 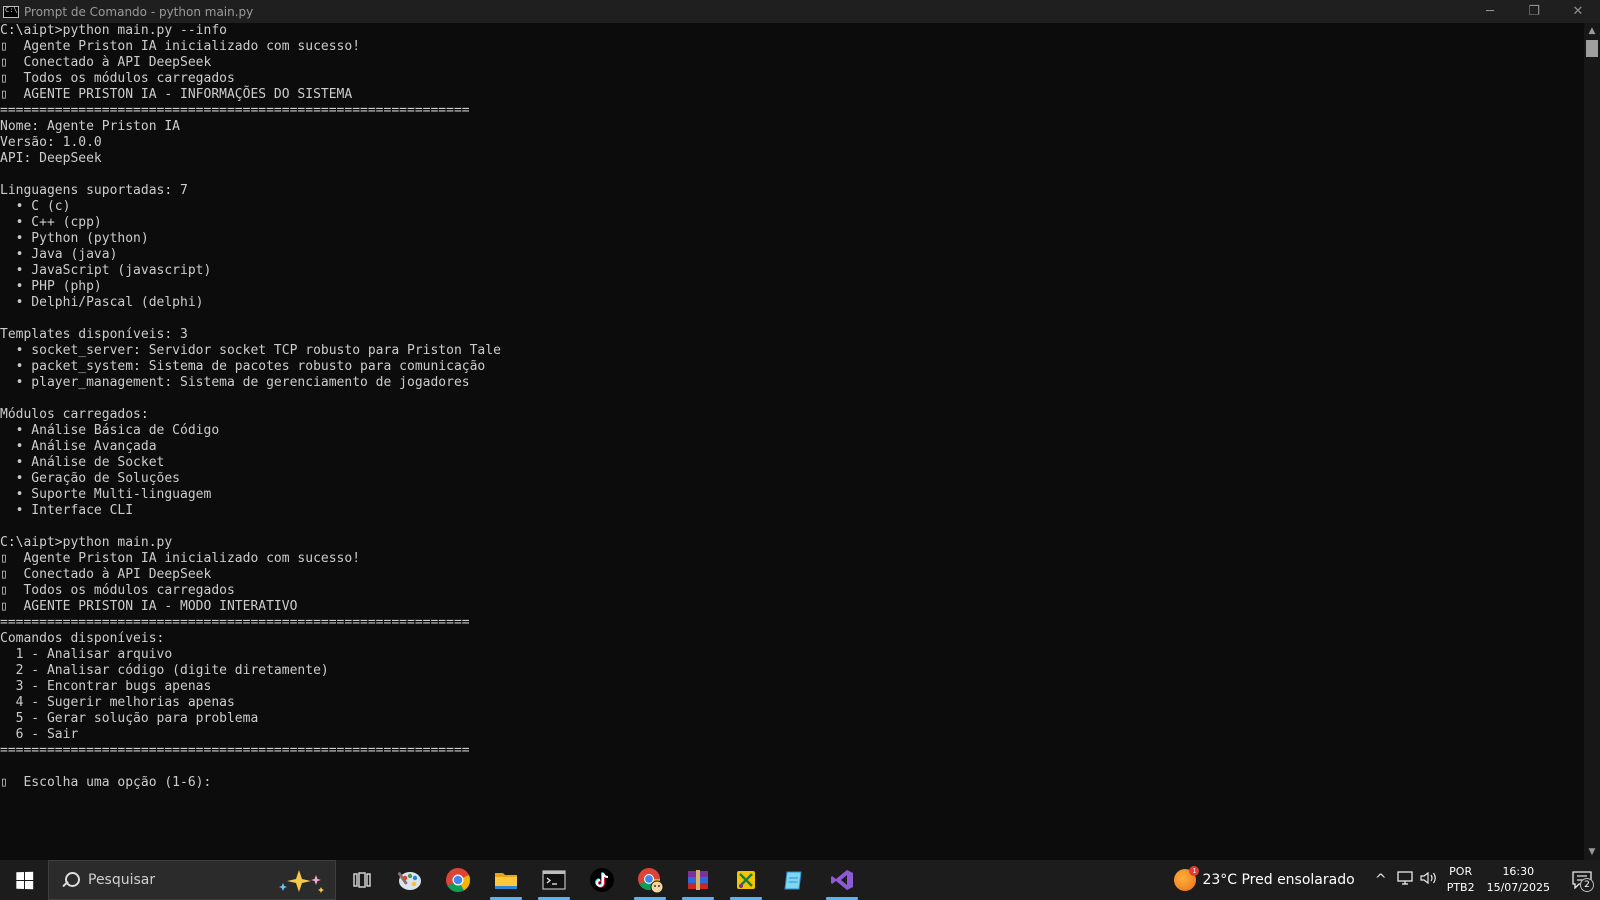 What do you see at coordinates (1194, 871) in the screenshot?
I see `weather-alert-badge: 1` at bounding box center [1194, 871].